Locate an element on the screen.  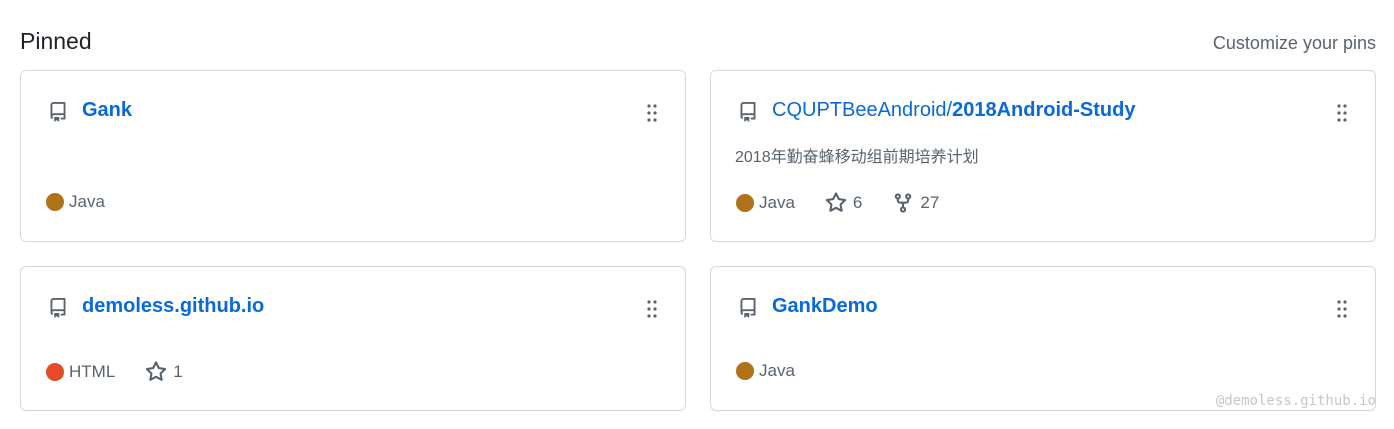
fork-icon is located at coordinates (903, 203).